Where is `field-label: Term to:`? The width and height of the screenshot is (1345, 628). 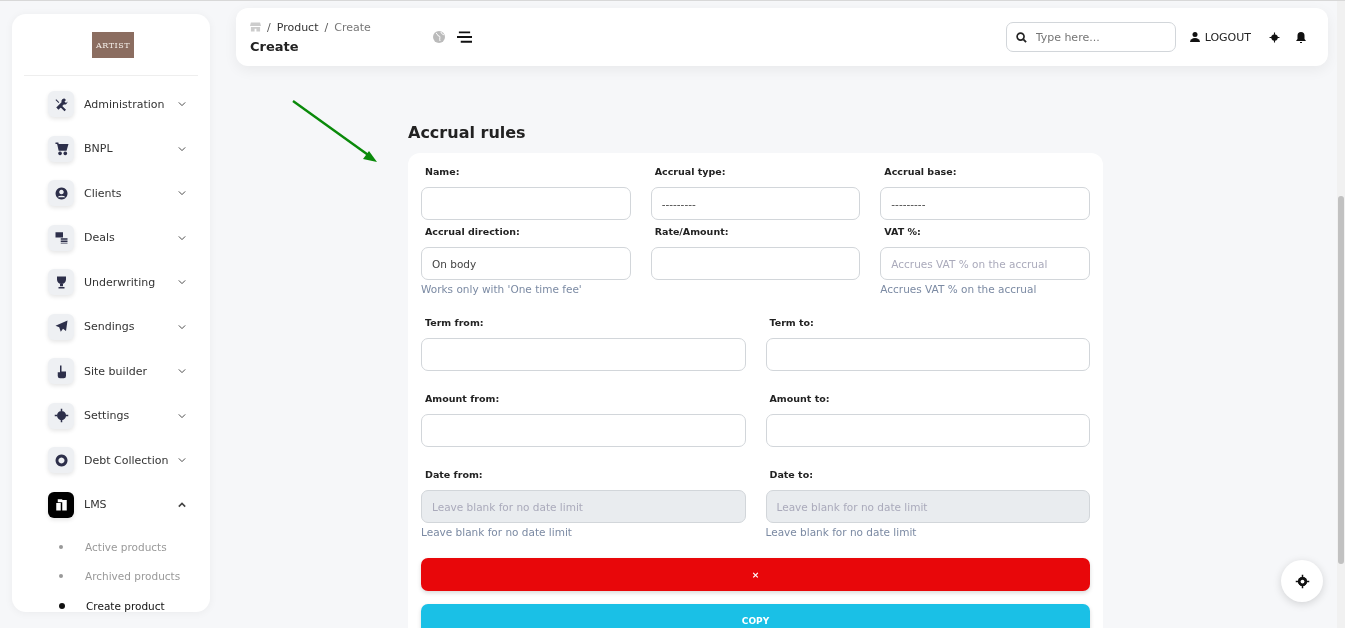
field-label: Term to: is located at coordinates (791, 322).